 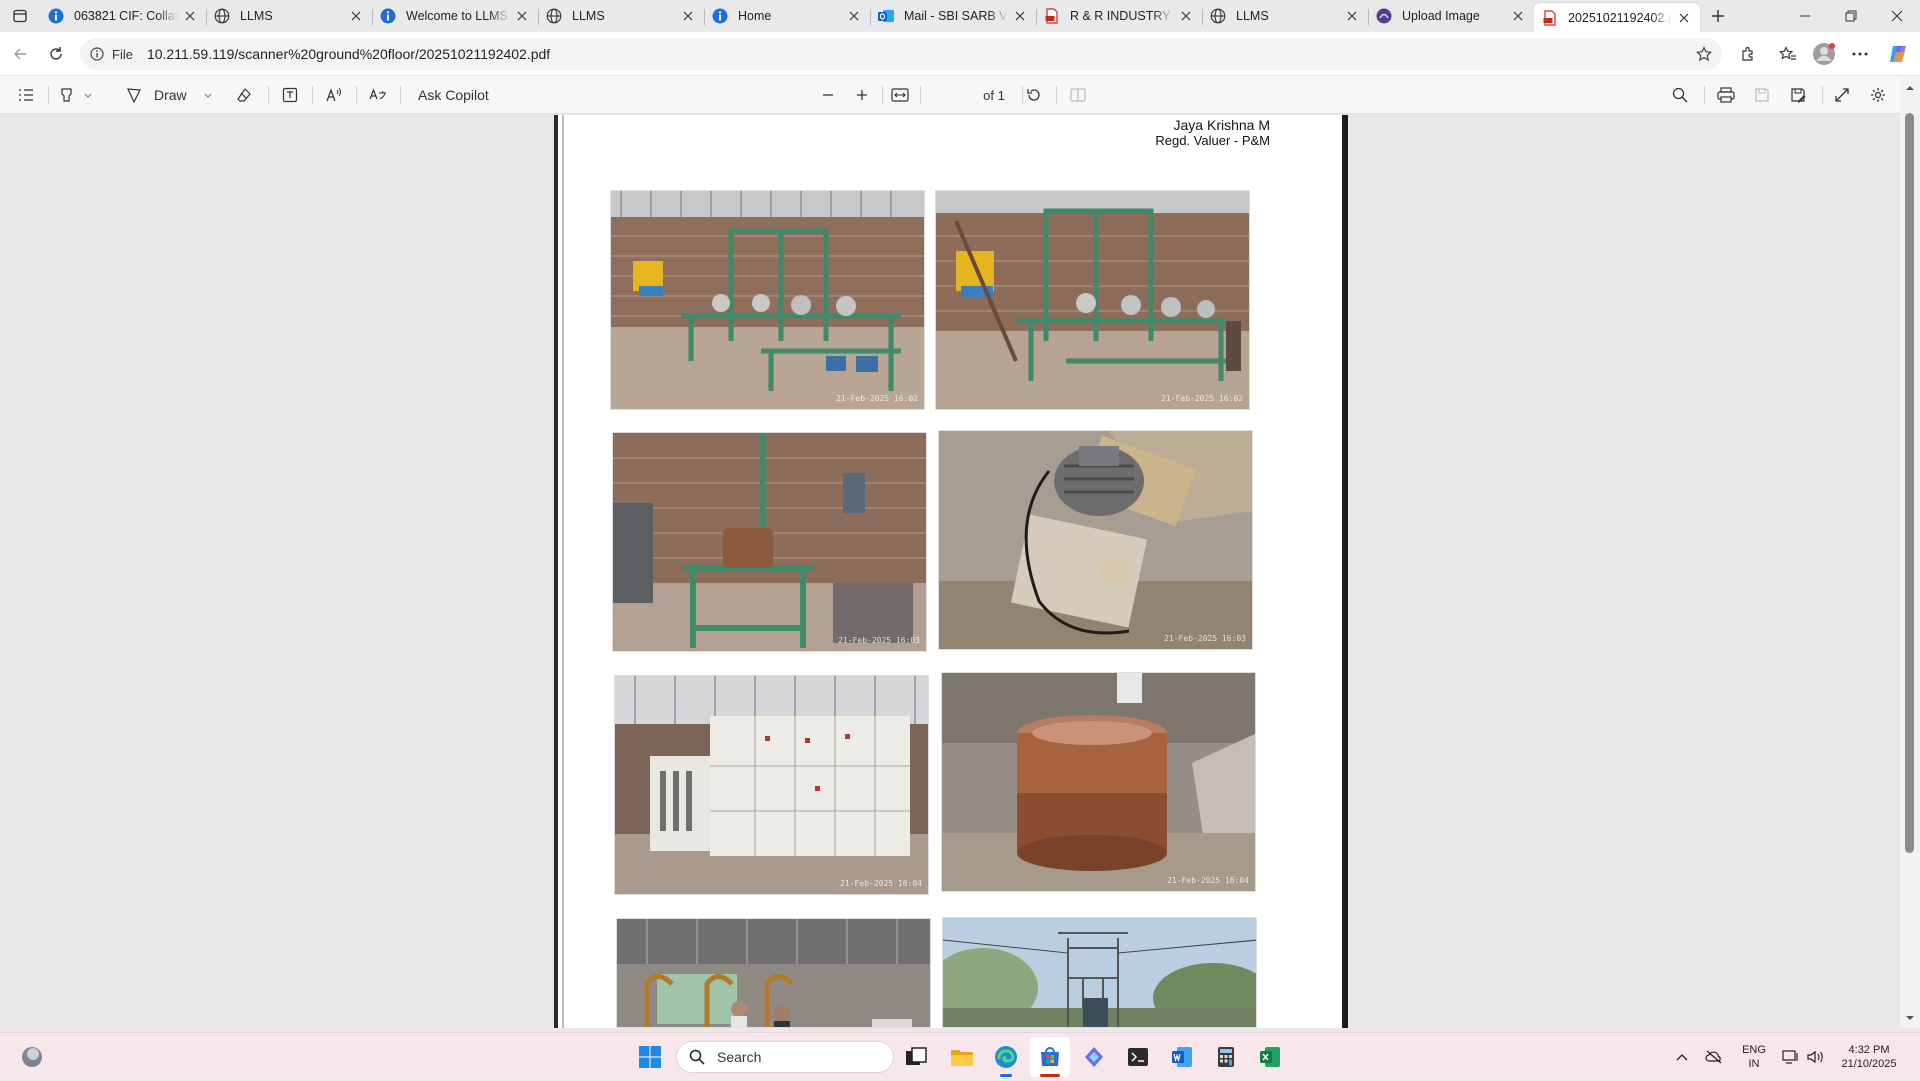 What do you see at coordinates (1095, 540) in the screenshot?
I see `site-photo-4: 21-Feb-2025 16:03` at bounding box center [1095, 540].